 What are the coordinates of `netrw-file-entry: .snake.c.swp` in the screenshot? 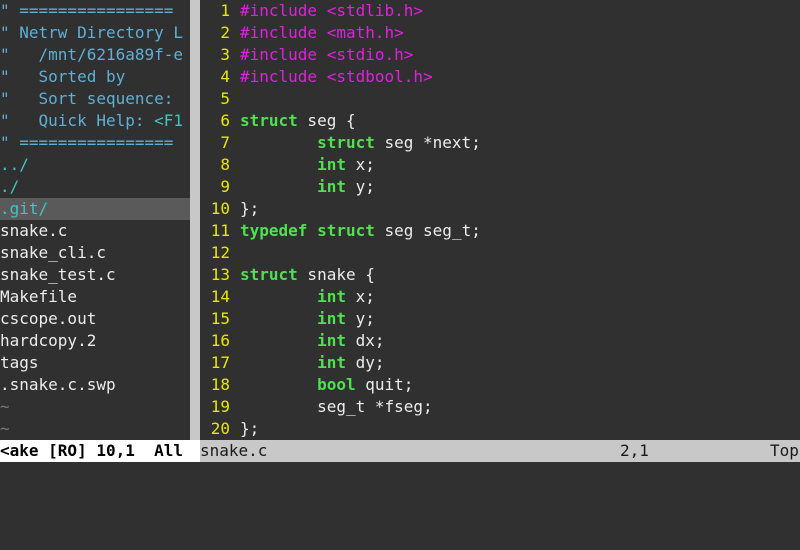 It's located at (95, 385).